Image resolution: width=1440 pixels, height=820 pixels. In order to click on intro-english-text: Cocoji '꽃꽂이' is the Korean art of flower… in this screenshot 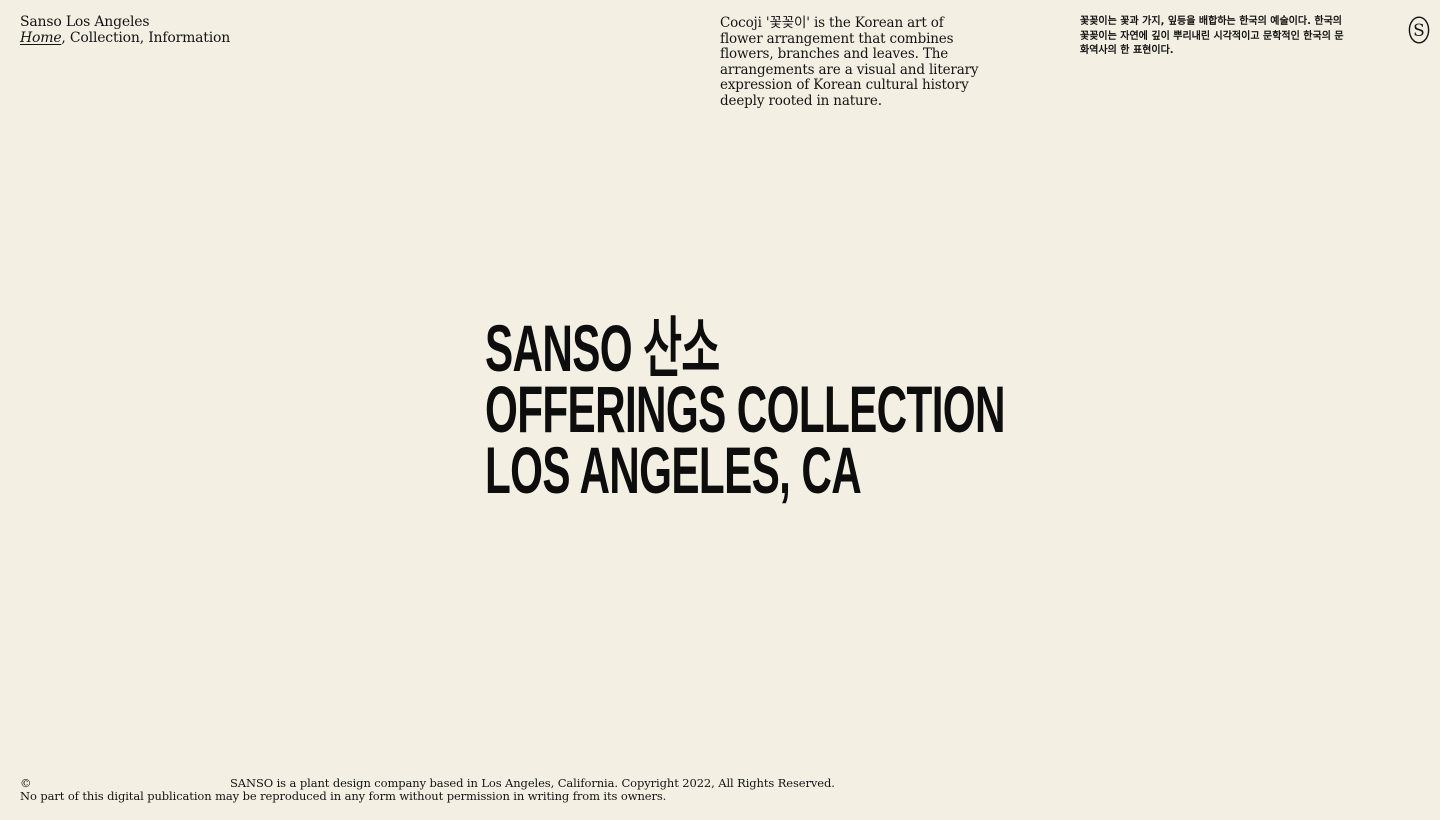, I will do `click(849, 62)`.